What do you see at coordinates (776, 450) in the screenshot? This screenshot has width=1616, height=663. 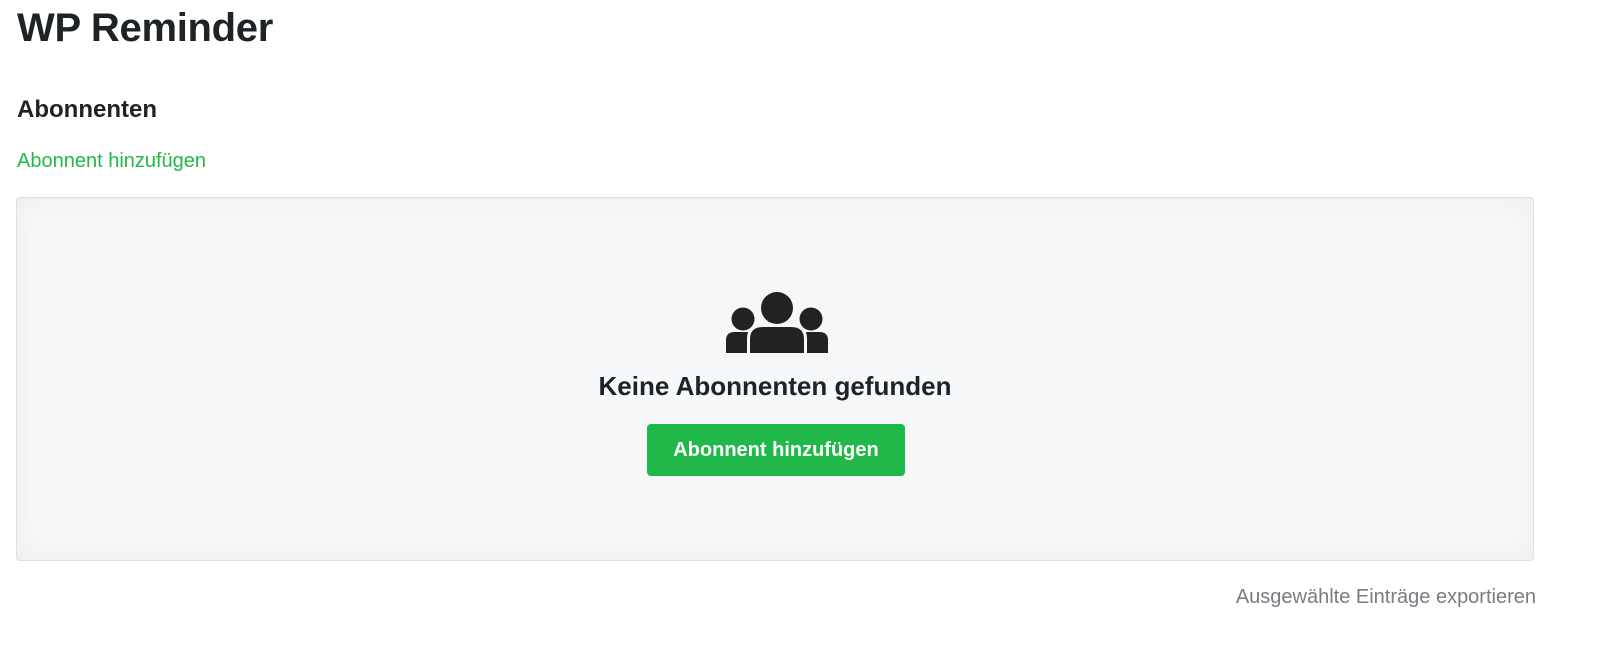 I see `add-subscriber-button: Abonnent hinzufügen` at bounding box center [776, 450].